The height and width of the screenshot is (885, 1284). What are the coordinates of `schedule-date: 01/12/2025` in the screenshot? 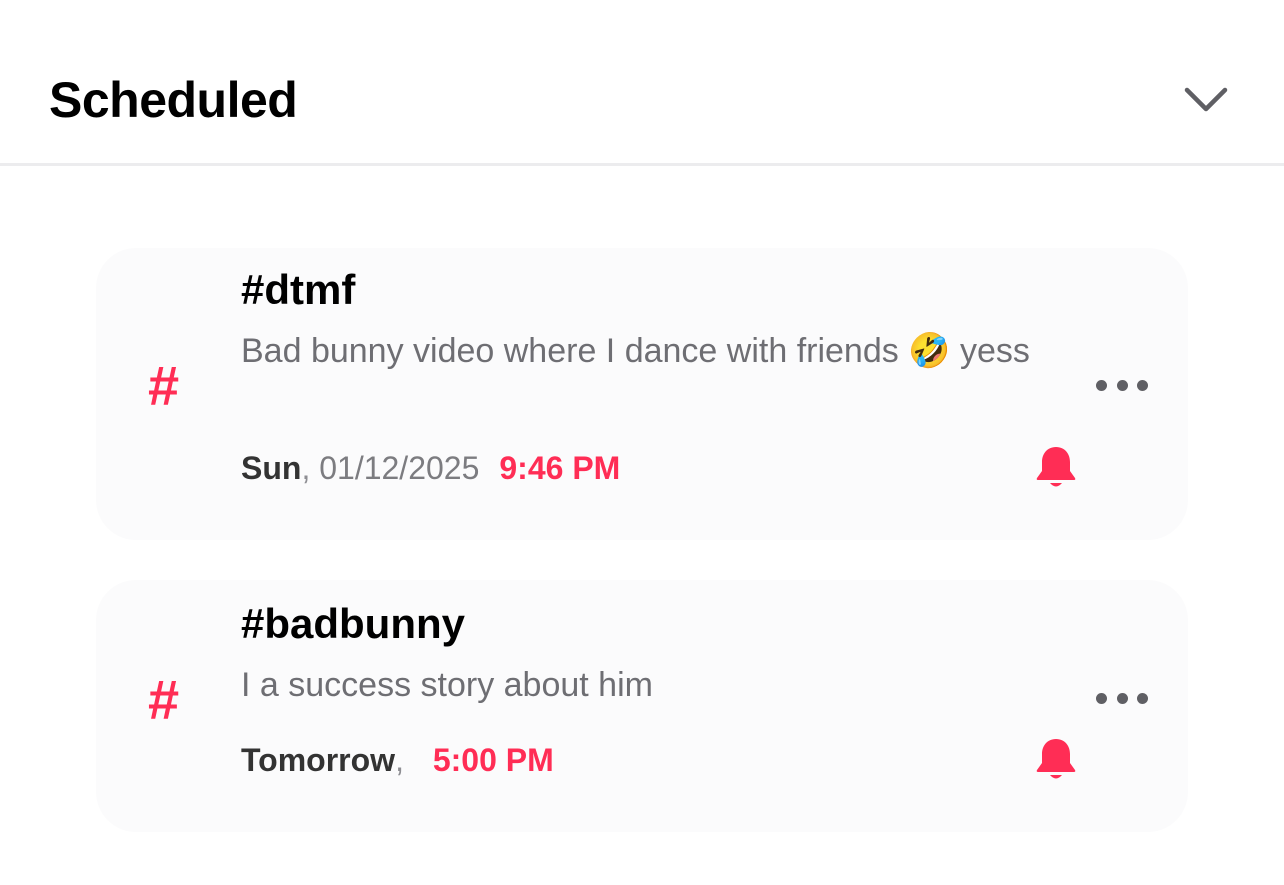 It's located at (399, 468).